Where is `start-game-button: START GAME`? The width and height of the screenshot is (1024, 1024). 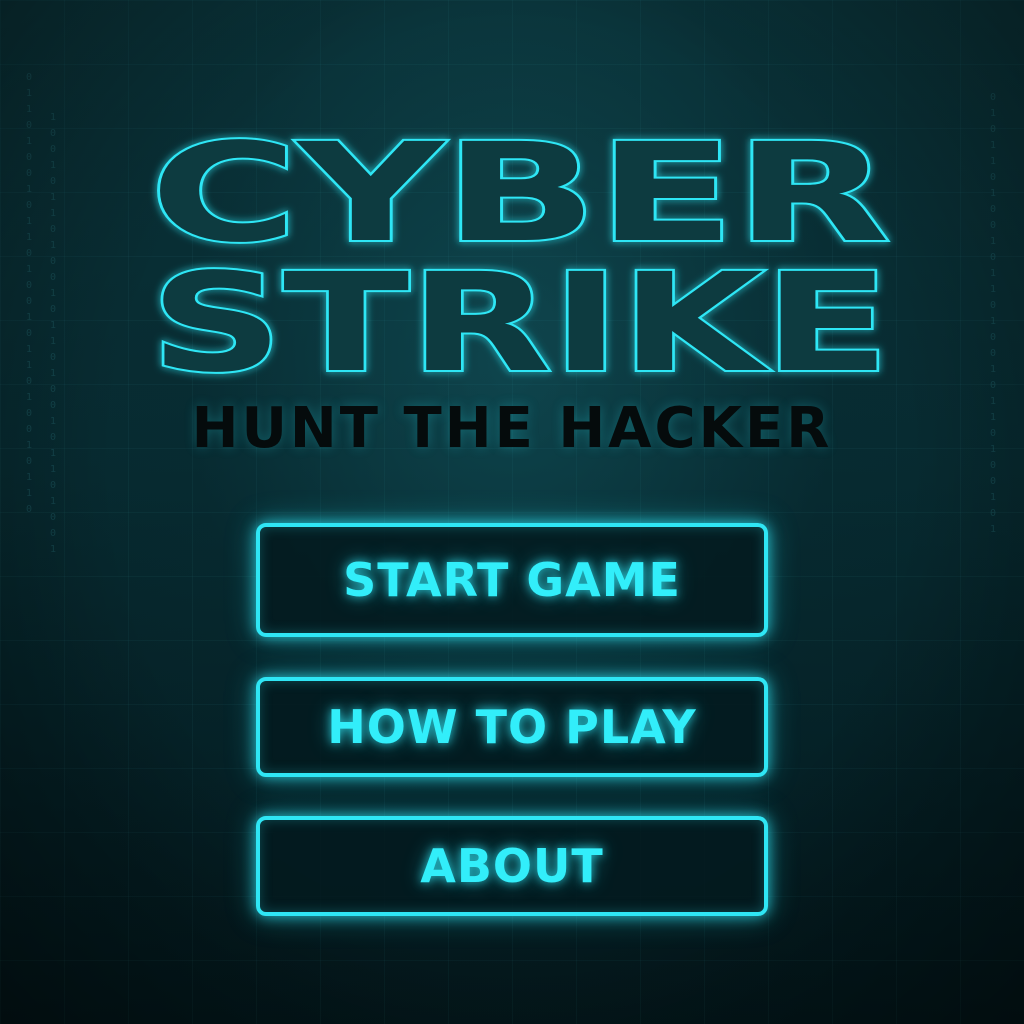 start-game-button: START GAME is located at coordinates (512, 580).